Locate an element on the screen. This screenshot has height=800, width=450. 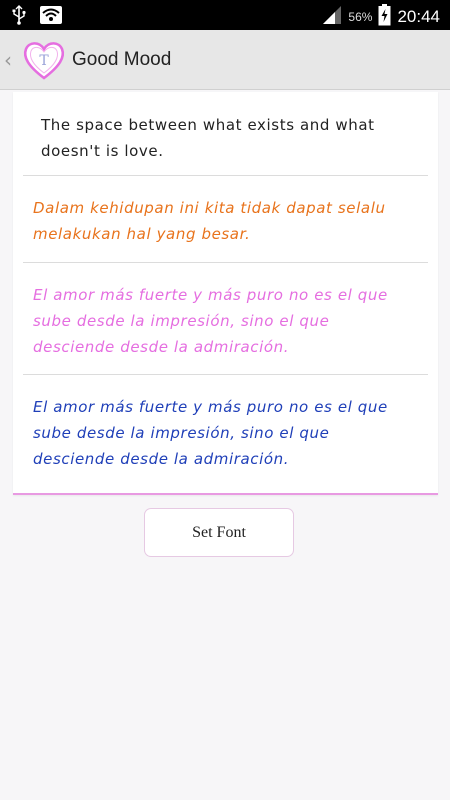
status-left-icons is located at coordinates (37, 17).